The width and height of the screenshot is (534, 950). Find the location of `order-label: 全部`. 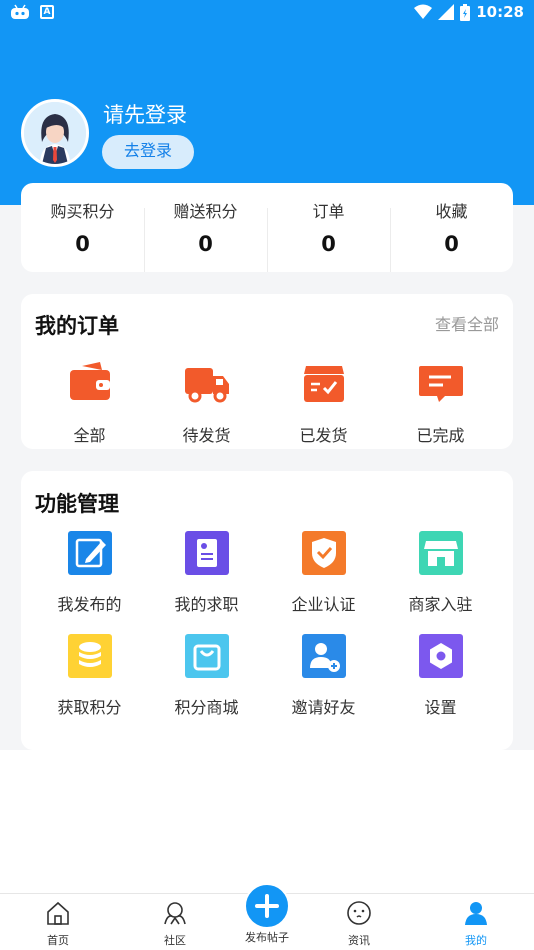

order-label: 全部 is located at coordinates (89, 435).